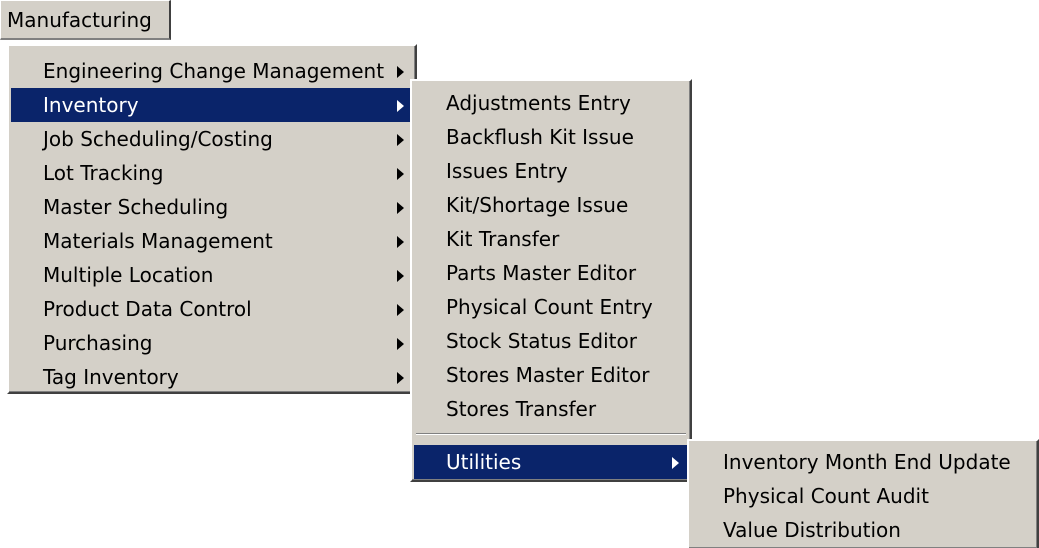 The height and width of the screenshot is (548, 1039). What do you see at coordinates (503, 239) in the screenshot?
I see `menu-item-label: Kit Transfer` at bounding box center [503, 239].